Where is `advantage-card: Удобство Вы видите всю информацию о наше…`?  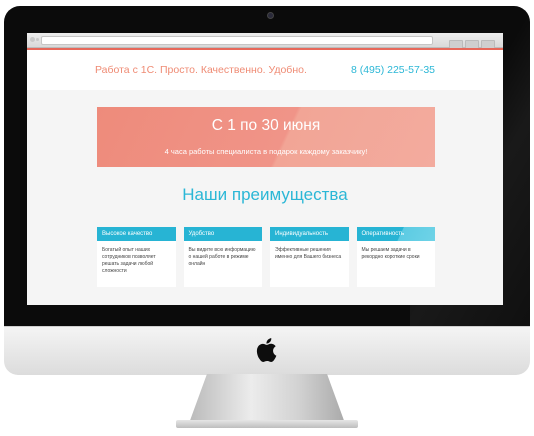 advantage-card: Удобство Вы видите всю информацию о наше… is located at coordinates (222, 257).